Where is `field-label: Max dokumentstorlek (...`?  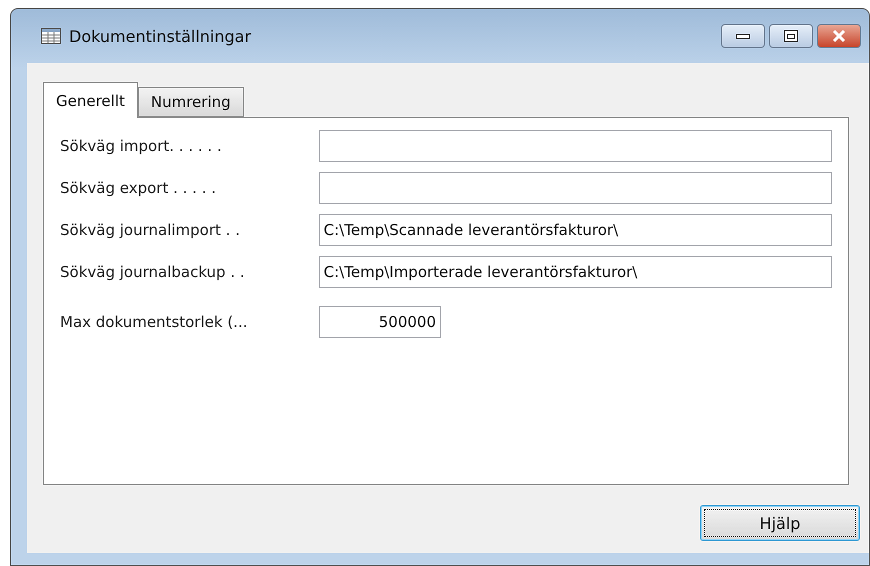
field-label: Max dokumentstorlek (... is located at coordinates (154, 322).